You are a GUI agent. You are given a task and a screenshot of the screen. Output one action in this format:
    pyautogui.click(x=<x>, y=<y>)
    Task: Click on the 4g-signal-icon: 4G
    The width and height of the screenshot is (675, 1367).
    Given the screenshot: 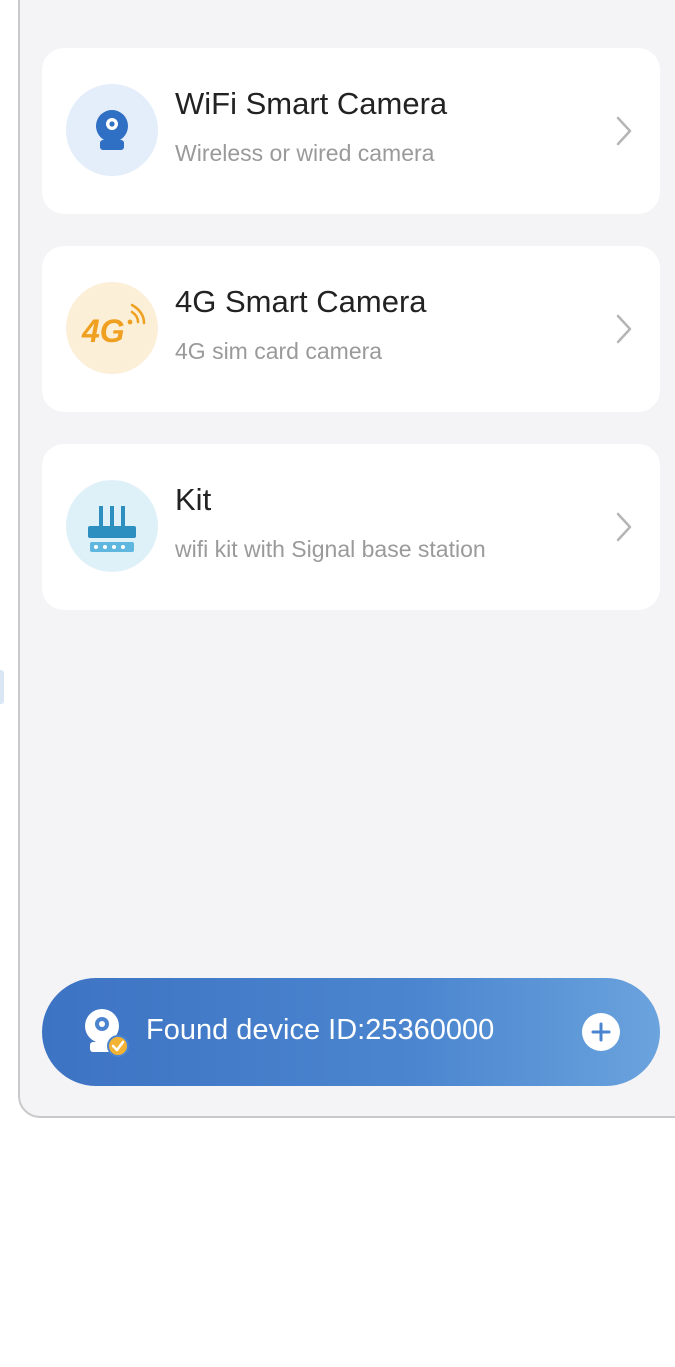 What is the action you would take?
    pyautogui.click(x=112, y=328)
    